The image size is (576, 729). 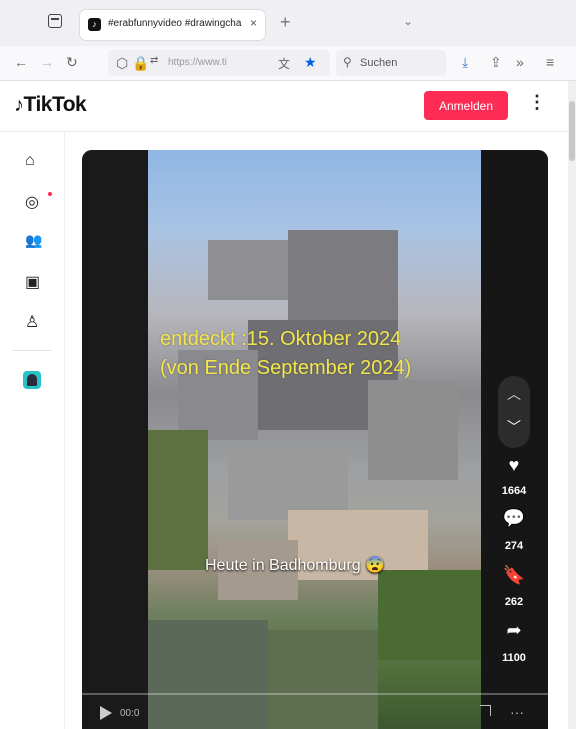 What do you see at coordinates (550, 62) in the screenshot?
I see `menu-icon: ≡` at bounding box center [550, 62].